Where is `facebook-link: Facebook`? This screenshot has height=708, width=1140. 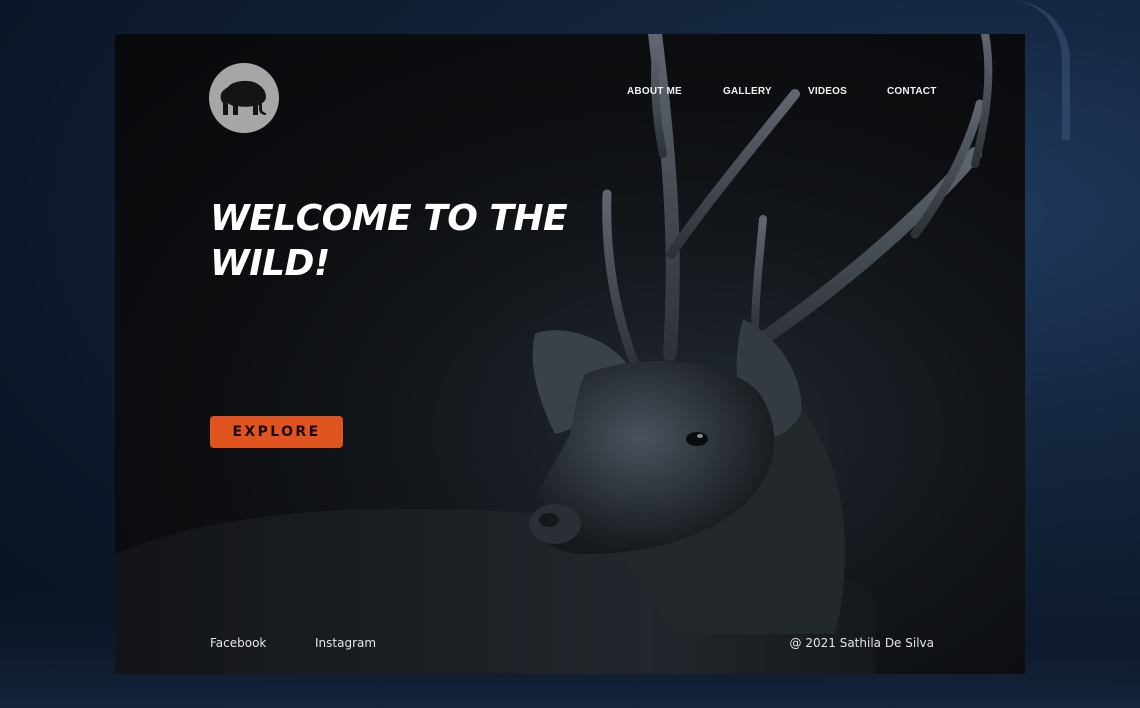 facebook-link: Facebook is located at coordinates (238, 643).